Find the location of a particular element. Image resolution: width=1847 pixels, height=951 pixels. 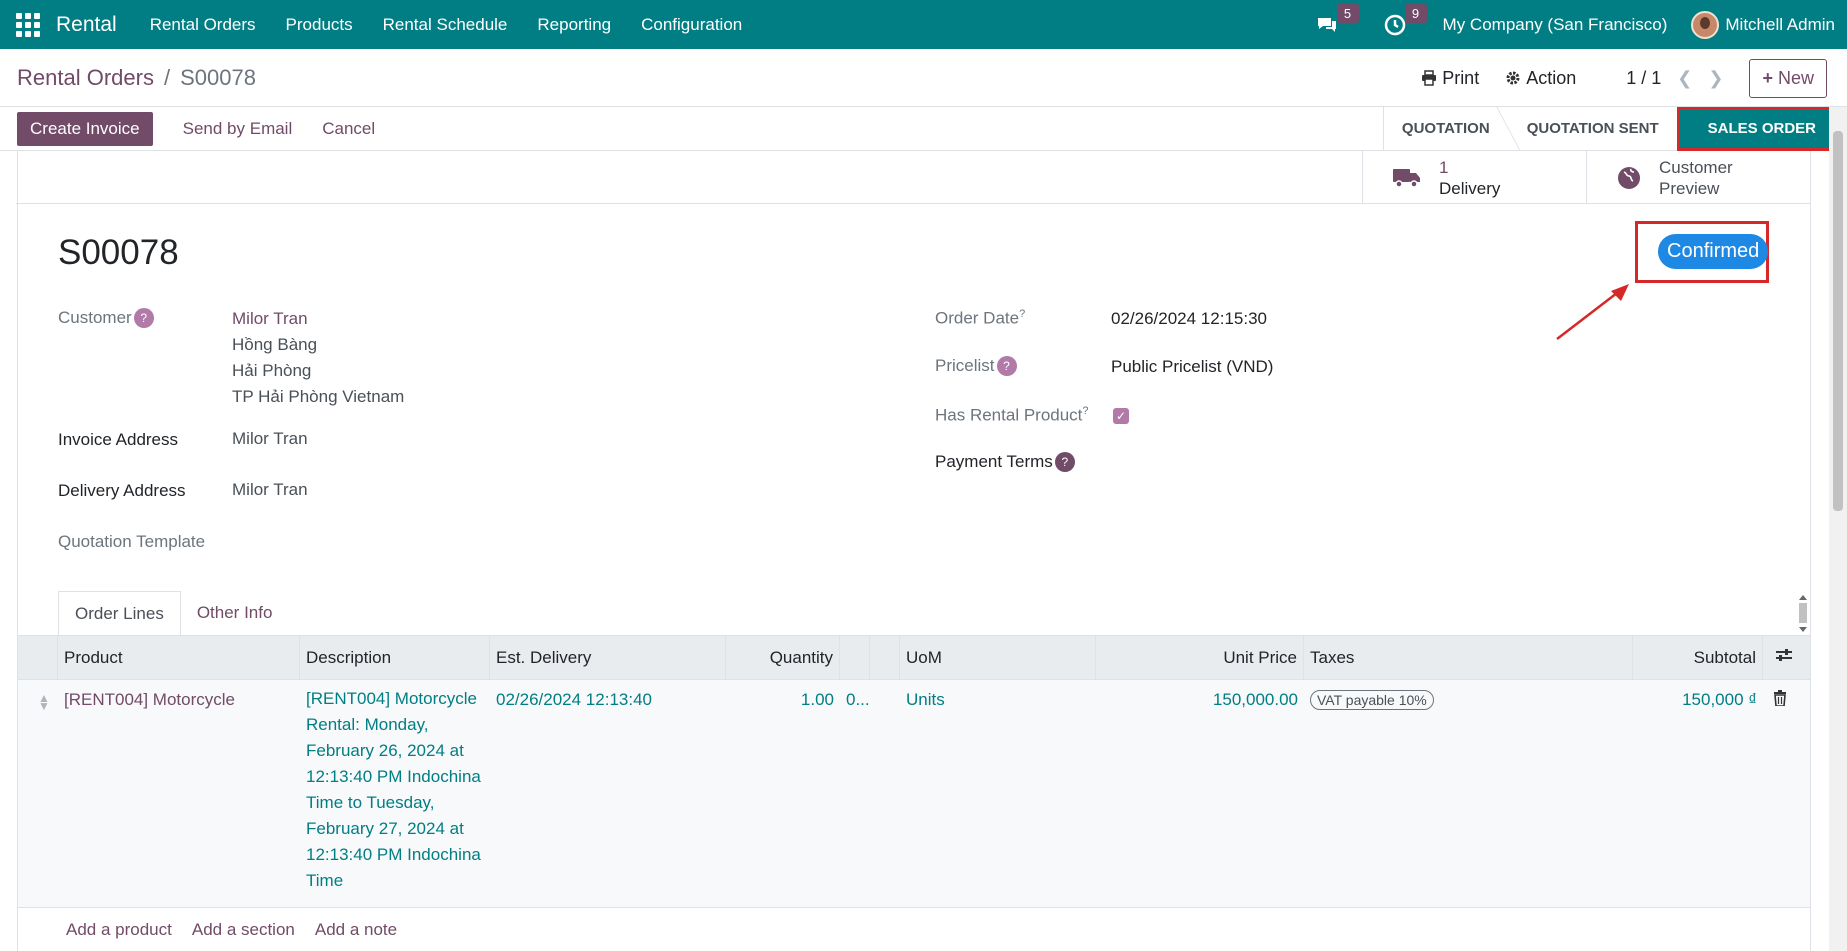

status-badge: Confirmed is located at coordinates (1713, 251).